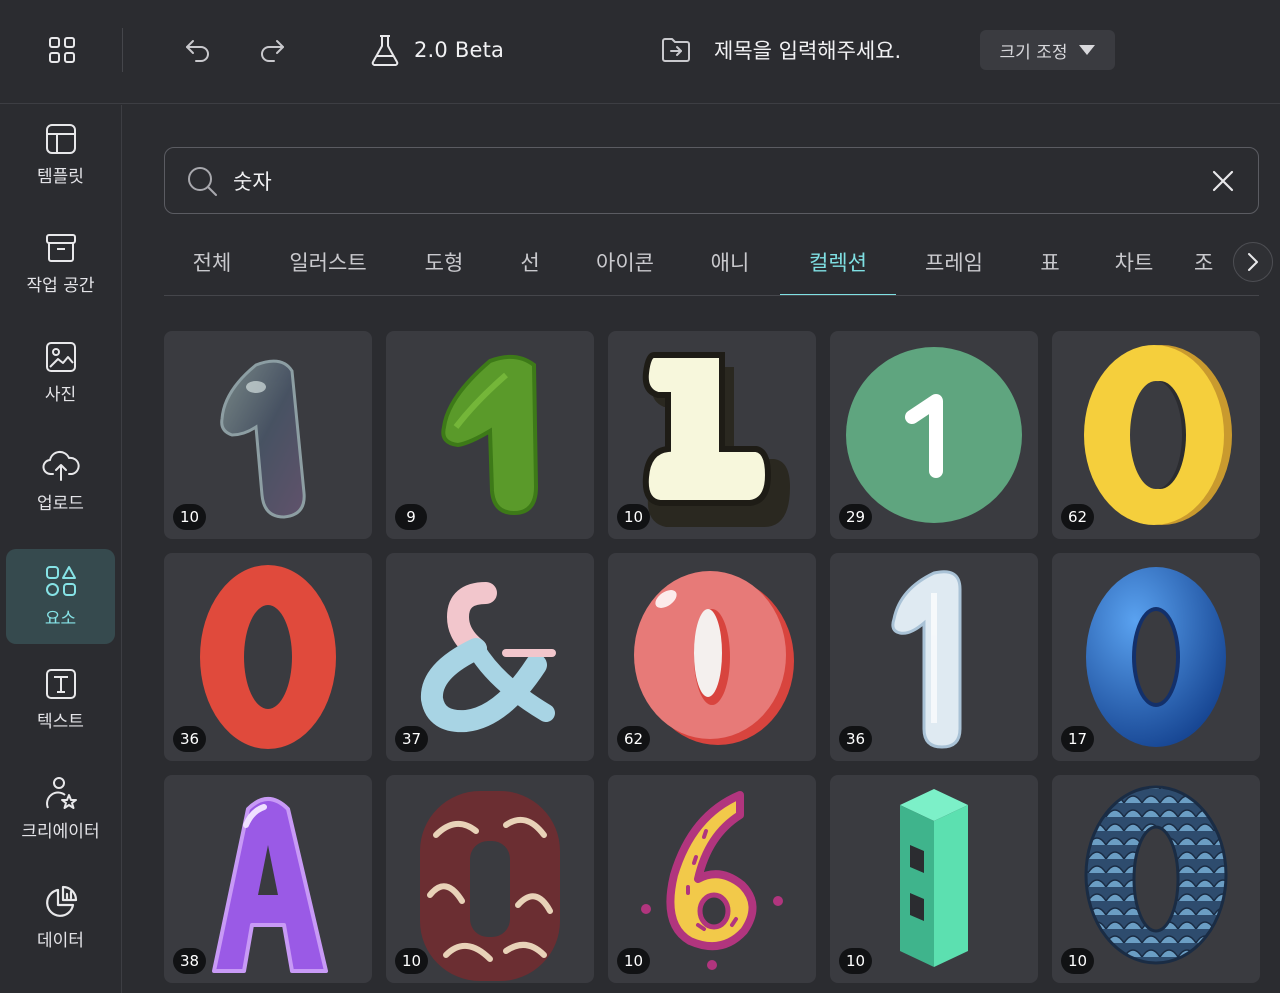  I want to click on photo-icon, so click(60, 357).